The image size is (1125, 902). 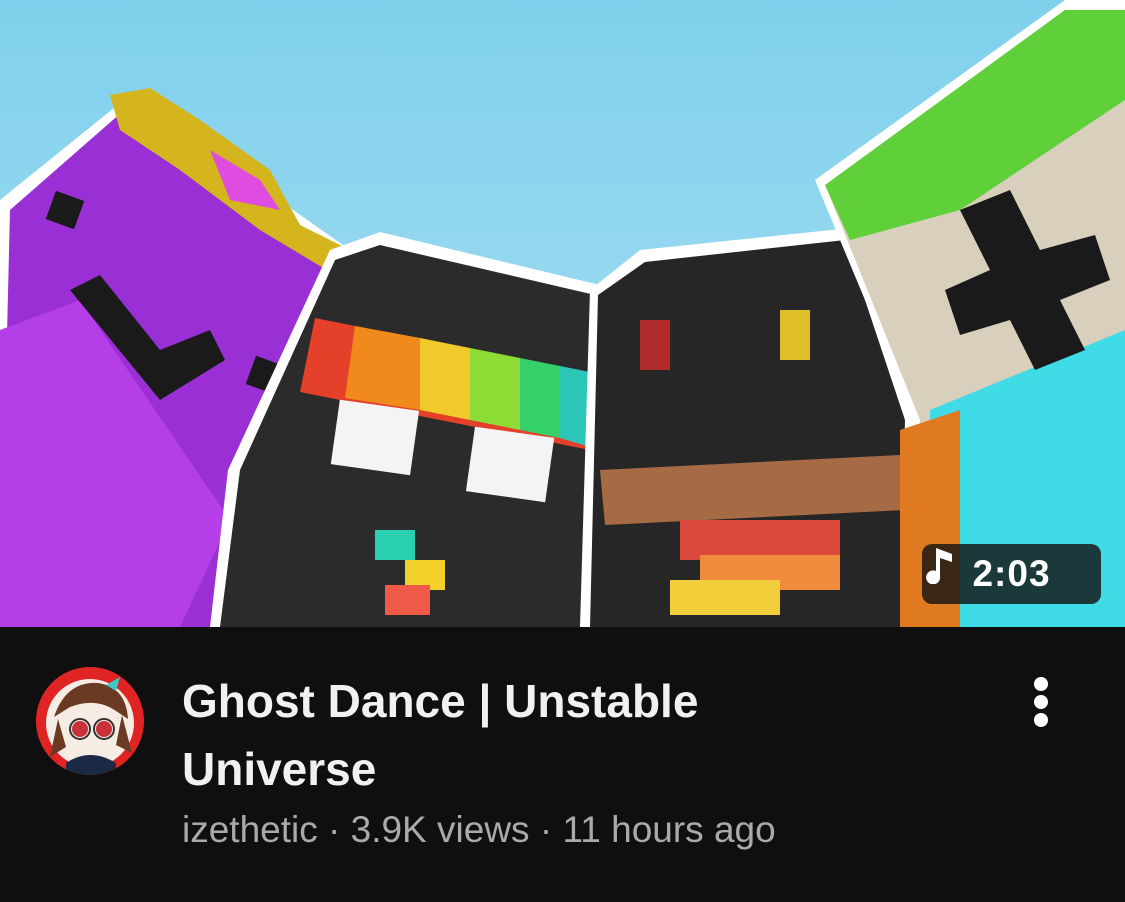 What do you see at coordinates (669, 829) in the screenshot?
I see `upload-age: 11 hours ago` at bounding box center [669, 829].